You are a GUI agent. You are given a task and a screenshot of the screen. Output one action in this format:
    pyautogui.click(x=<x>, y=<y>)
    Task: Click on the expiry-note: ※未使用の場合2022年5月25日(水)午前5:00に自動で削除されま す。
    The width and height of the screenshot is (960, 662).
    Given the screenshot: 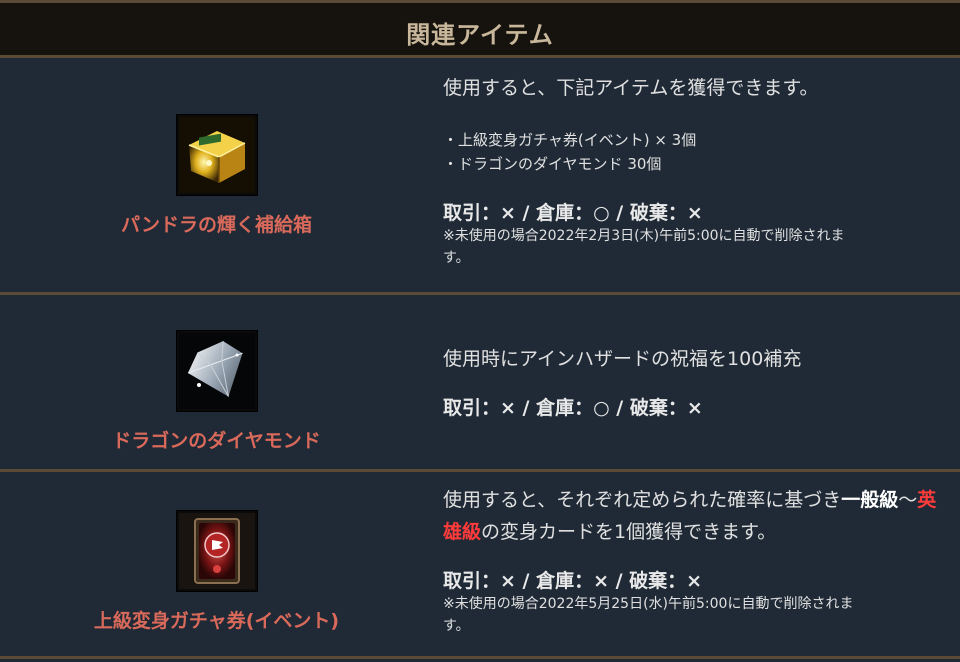 What is the action you would take?
    pyautogui.click(x=695, y=615)
    